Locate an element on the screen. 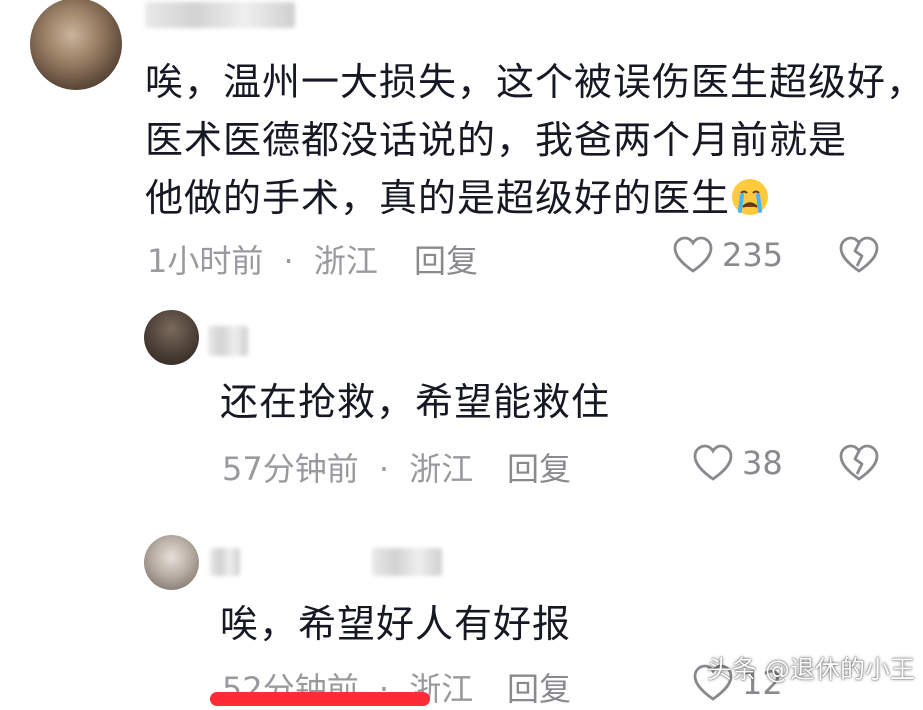 This screenshot has height=710, width=923. like-count: 235 is located at coordinates (753, 255).